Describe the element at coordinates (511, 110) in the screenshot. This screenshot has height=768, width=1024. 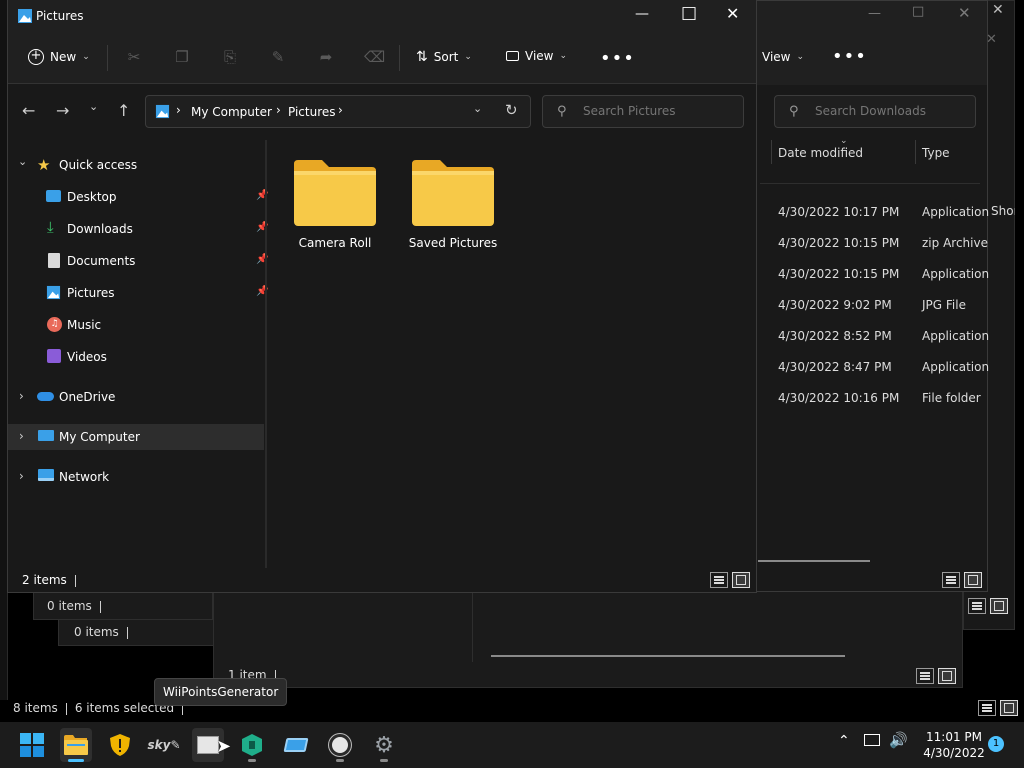
I see `refresh-icon: ↻` at that location.